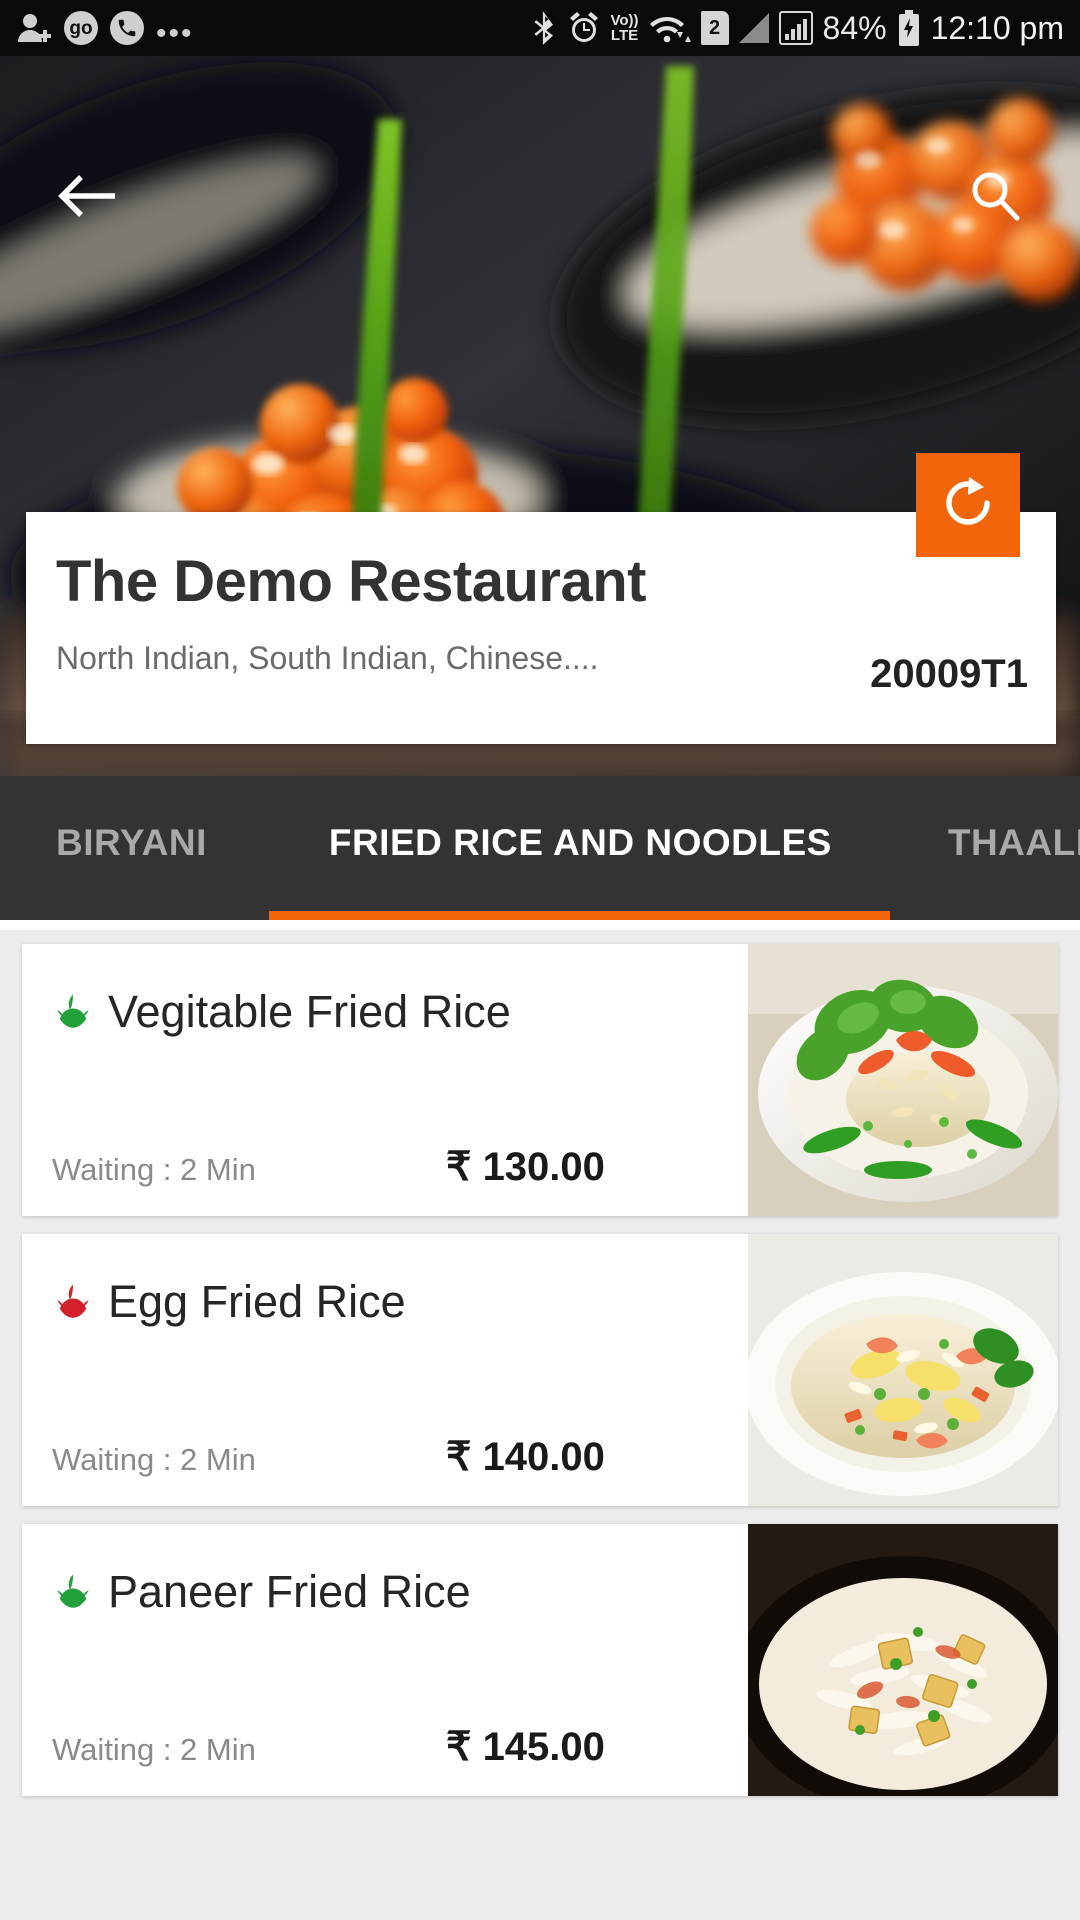  What do you see at coordinates (909, 28) in the screenshot?
I see `battery-charging-icon` at bounding box center [909, 28].